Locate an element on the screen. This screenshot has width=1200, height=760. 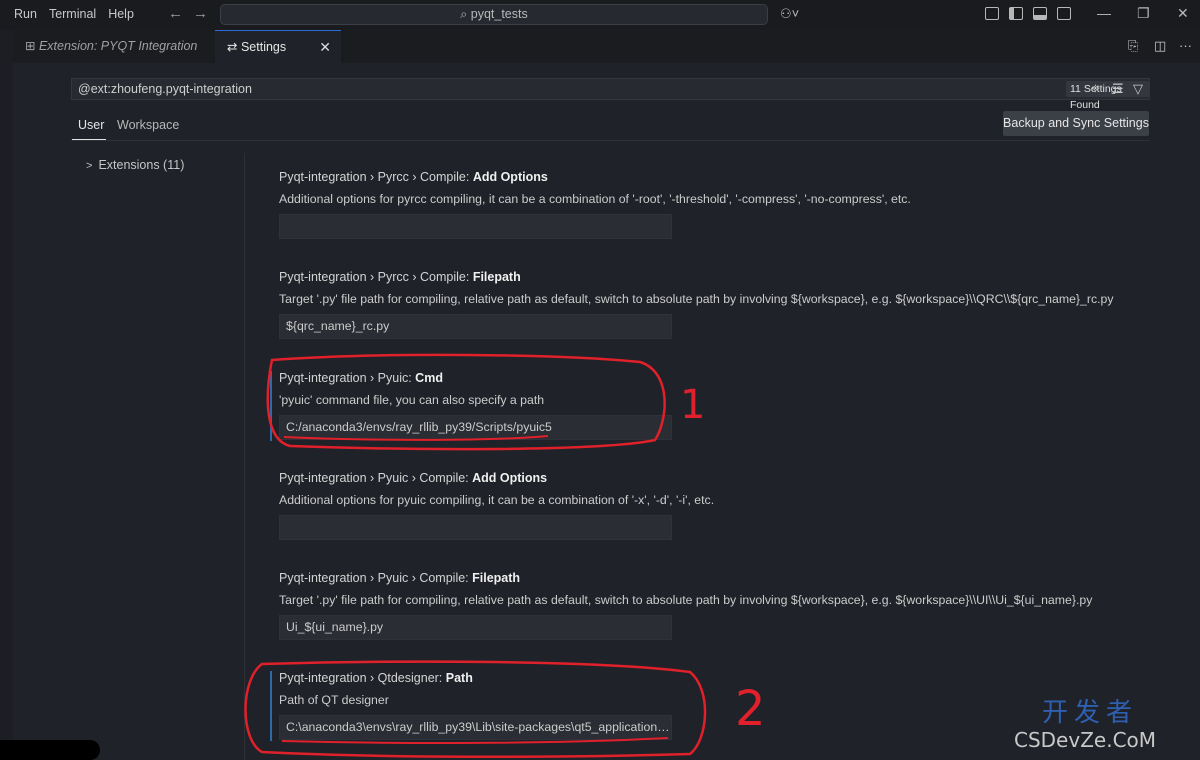
tab-workspace: Workspace is located at coordinates (148, 125).